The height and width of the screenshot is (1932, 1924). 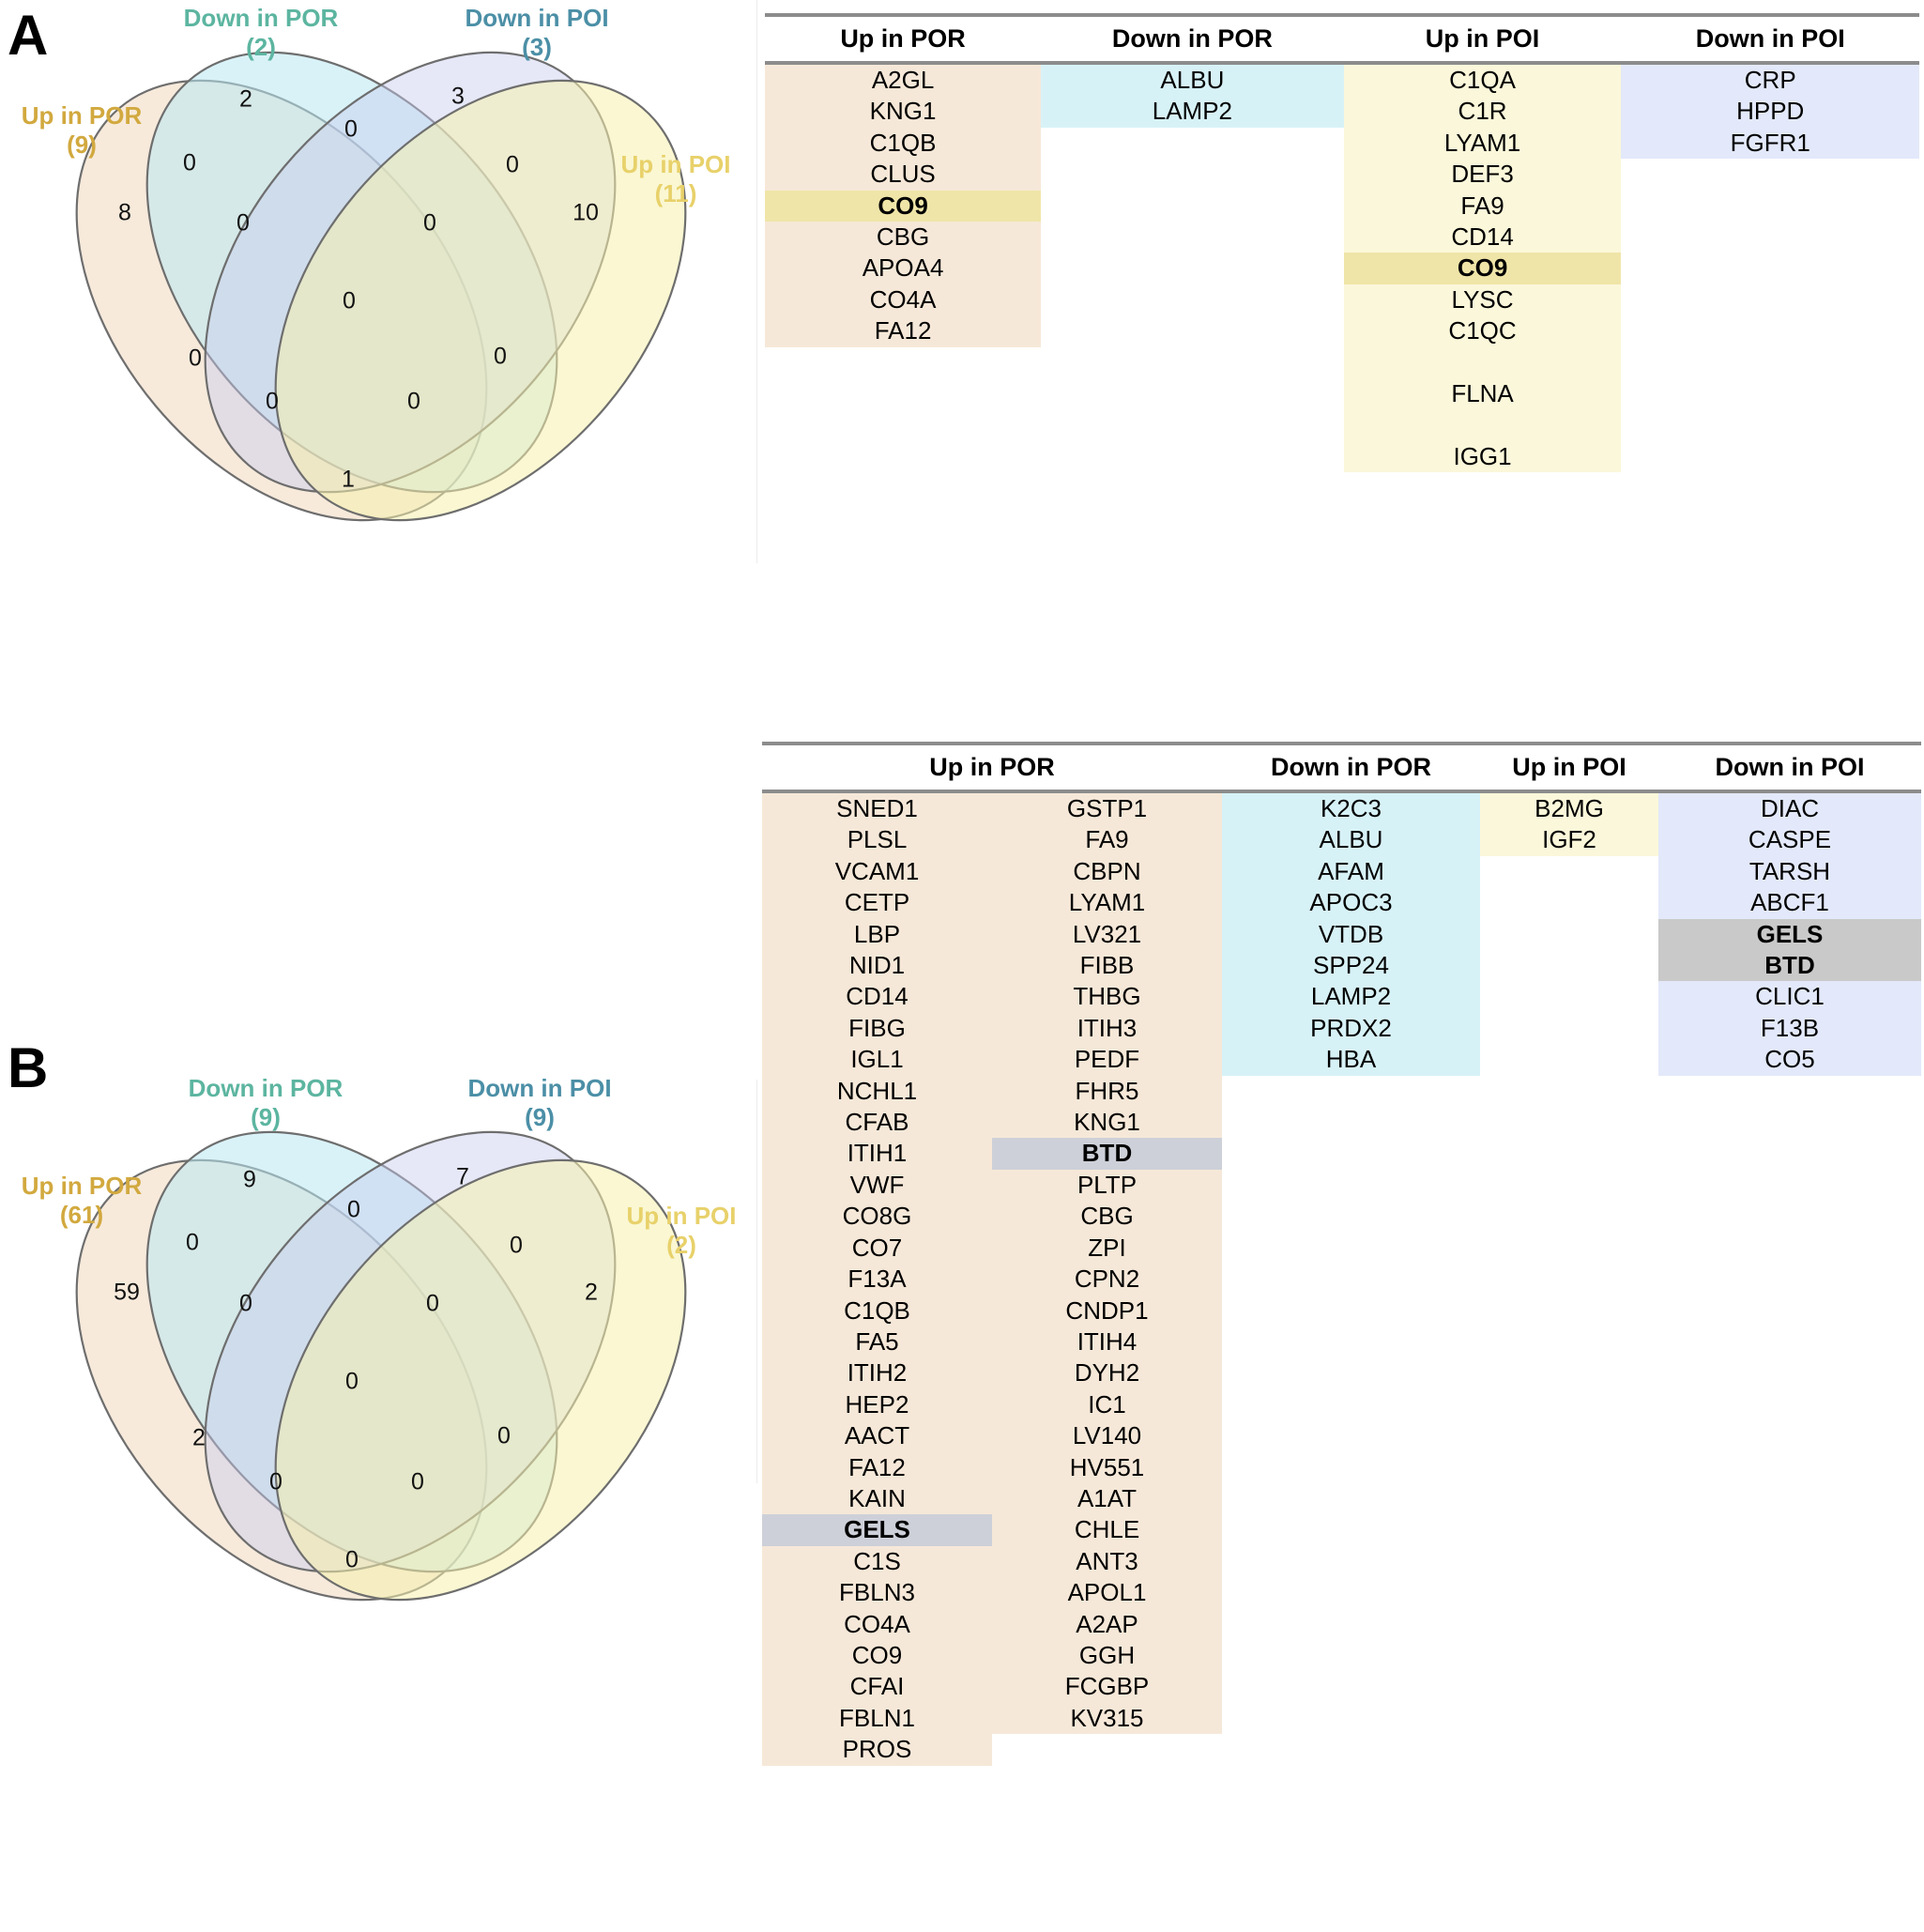 What do you see at coordinates (349, 301) in the screenshot?
I see `venn-a-count-all-four: 0` at bounding box center [349, 301].